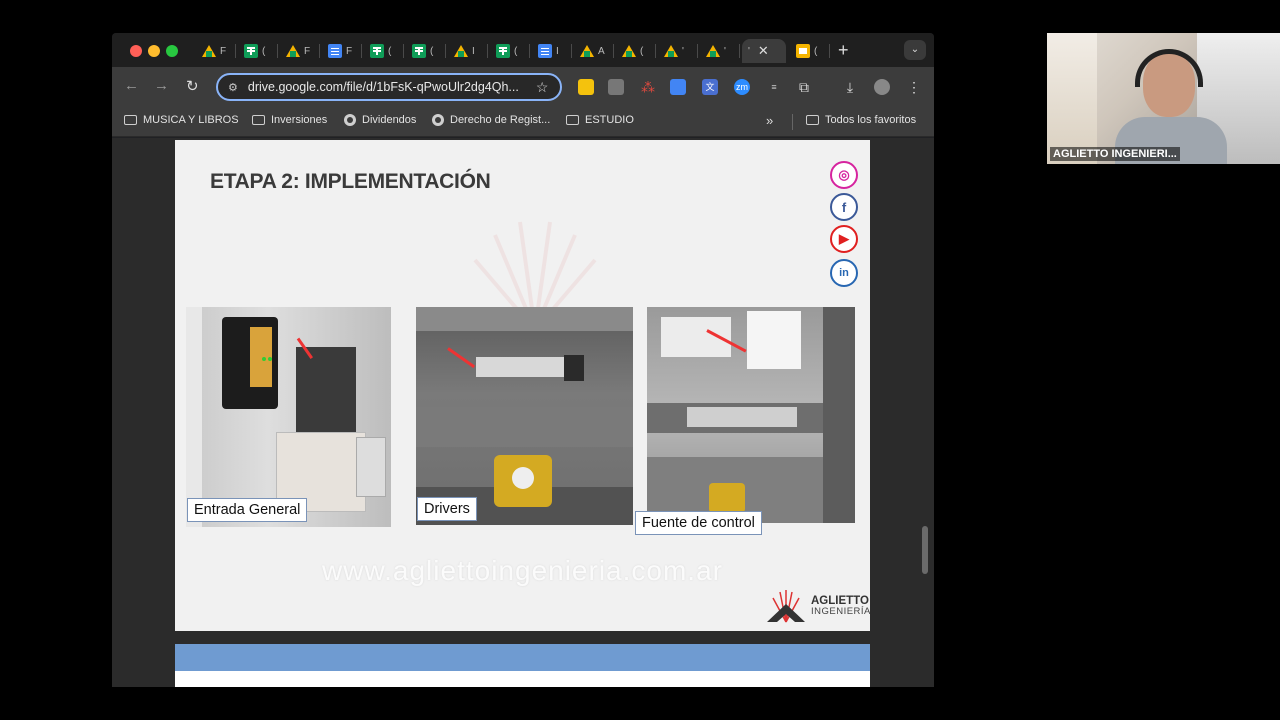 This screenshot has height=720, width=1280. I want to click on tab-search-button: ⌄, so click(915, 50).